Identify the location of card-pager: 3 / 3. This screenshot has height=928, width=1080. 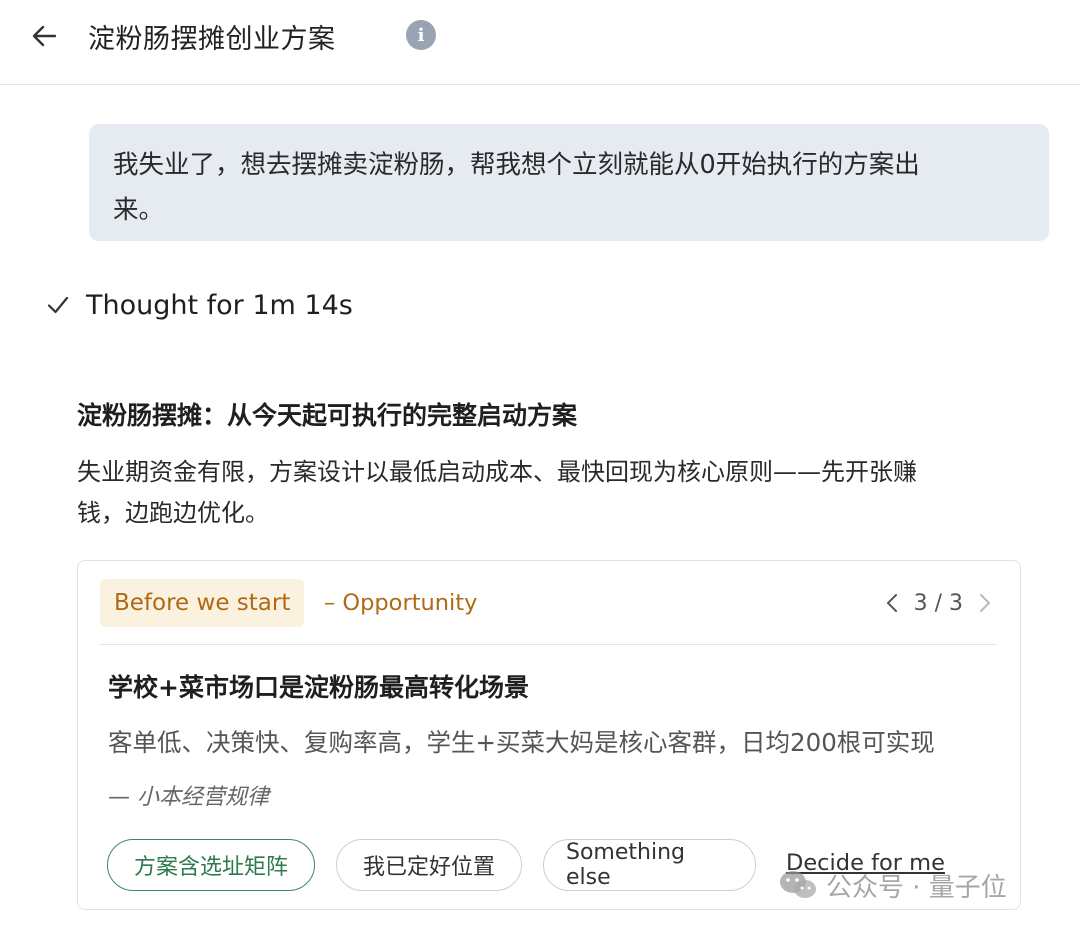
(938, 603).